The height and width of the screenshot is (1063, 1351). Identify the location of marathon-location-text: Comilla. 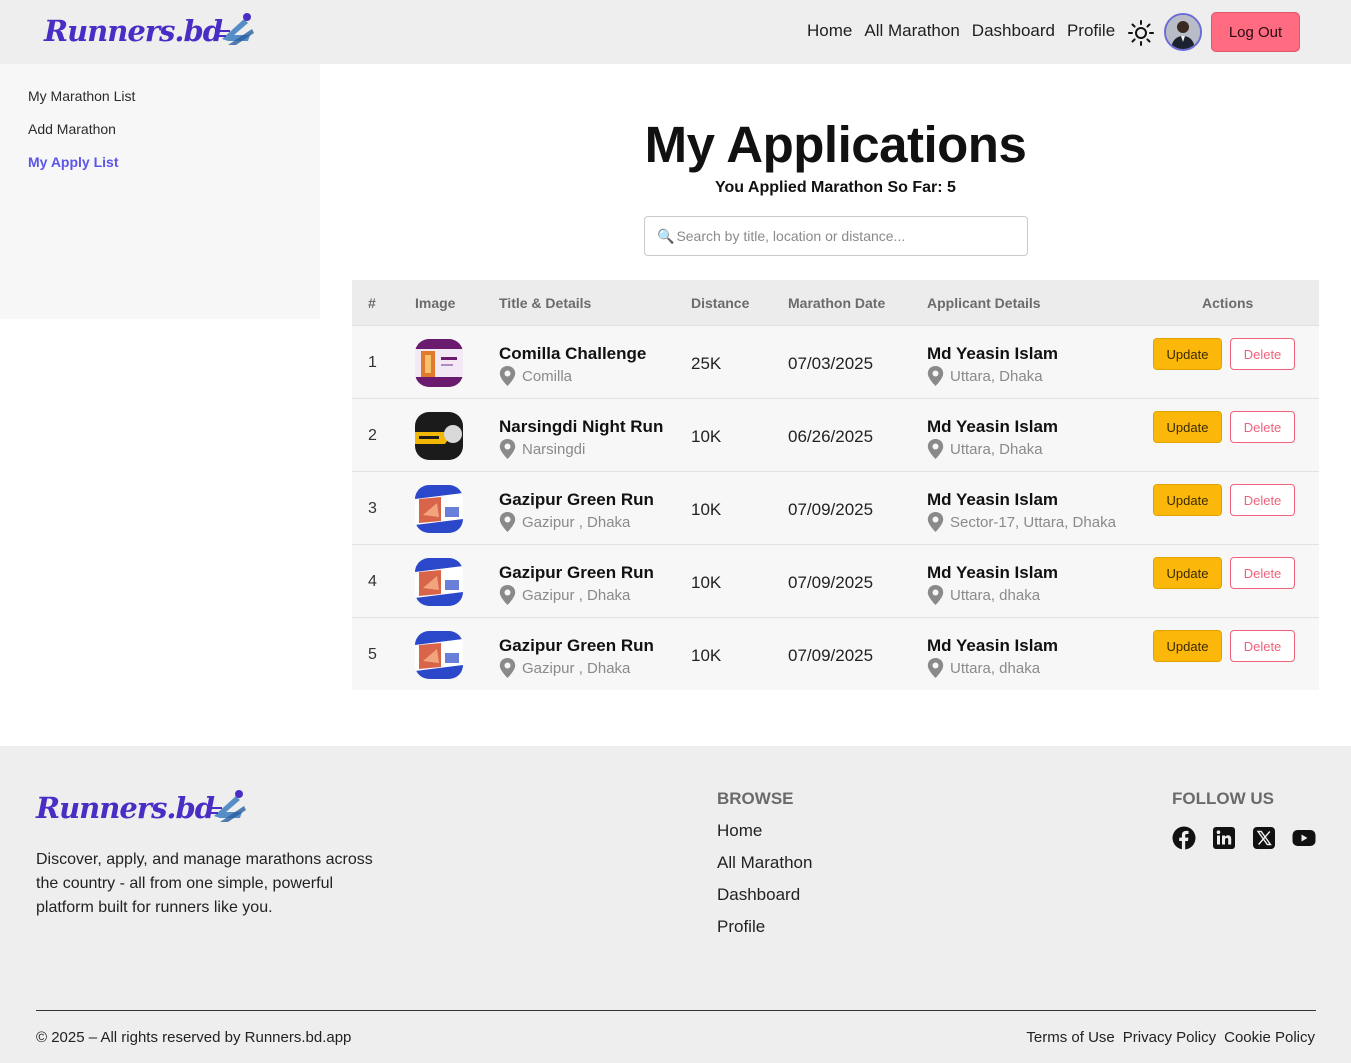
(547, 376).